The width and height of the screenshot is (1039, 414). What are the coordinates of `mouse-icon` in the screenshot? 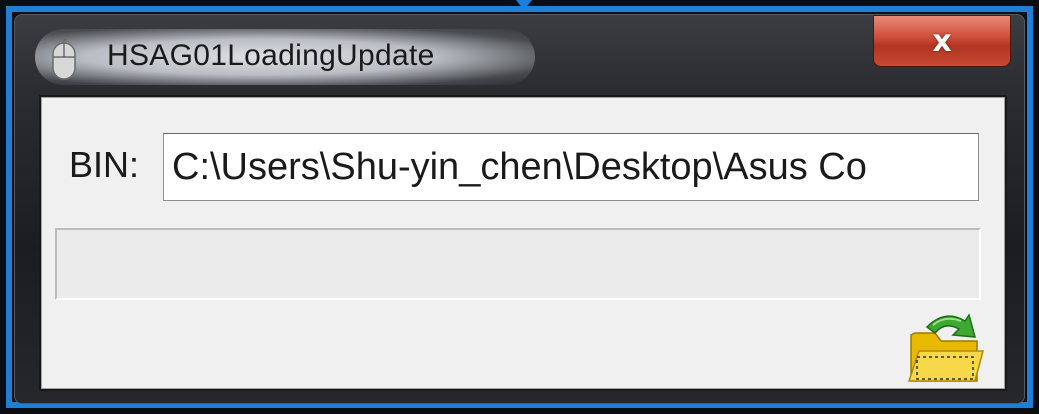 It's located at (64, 59).